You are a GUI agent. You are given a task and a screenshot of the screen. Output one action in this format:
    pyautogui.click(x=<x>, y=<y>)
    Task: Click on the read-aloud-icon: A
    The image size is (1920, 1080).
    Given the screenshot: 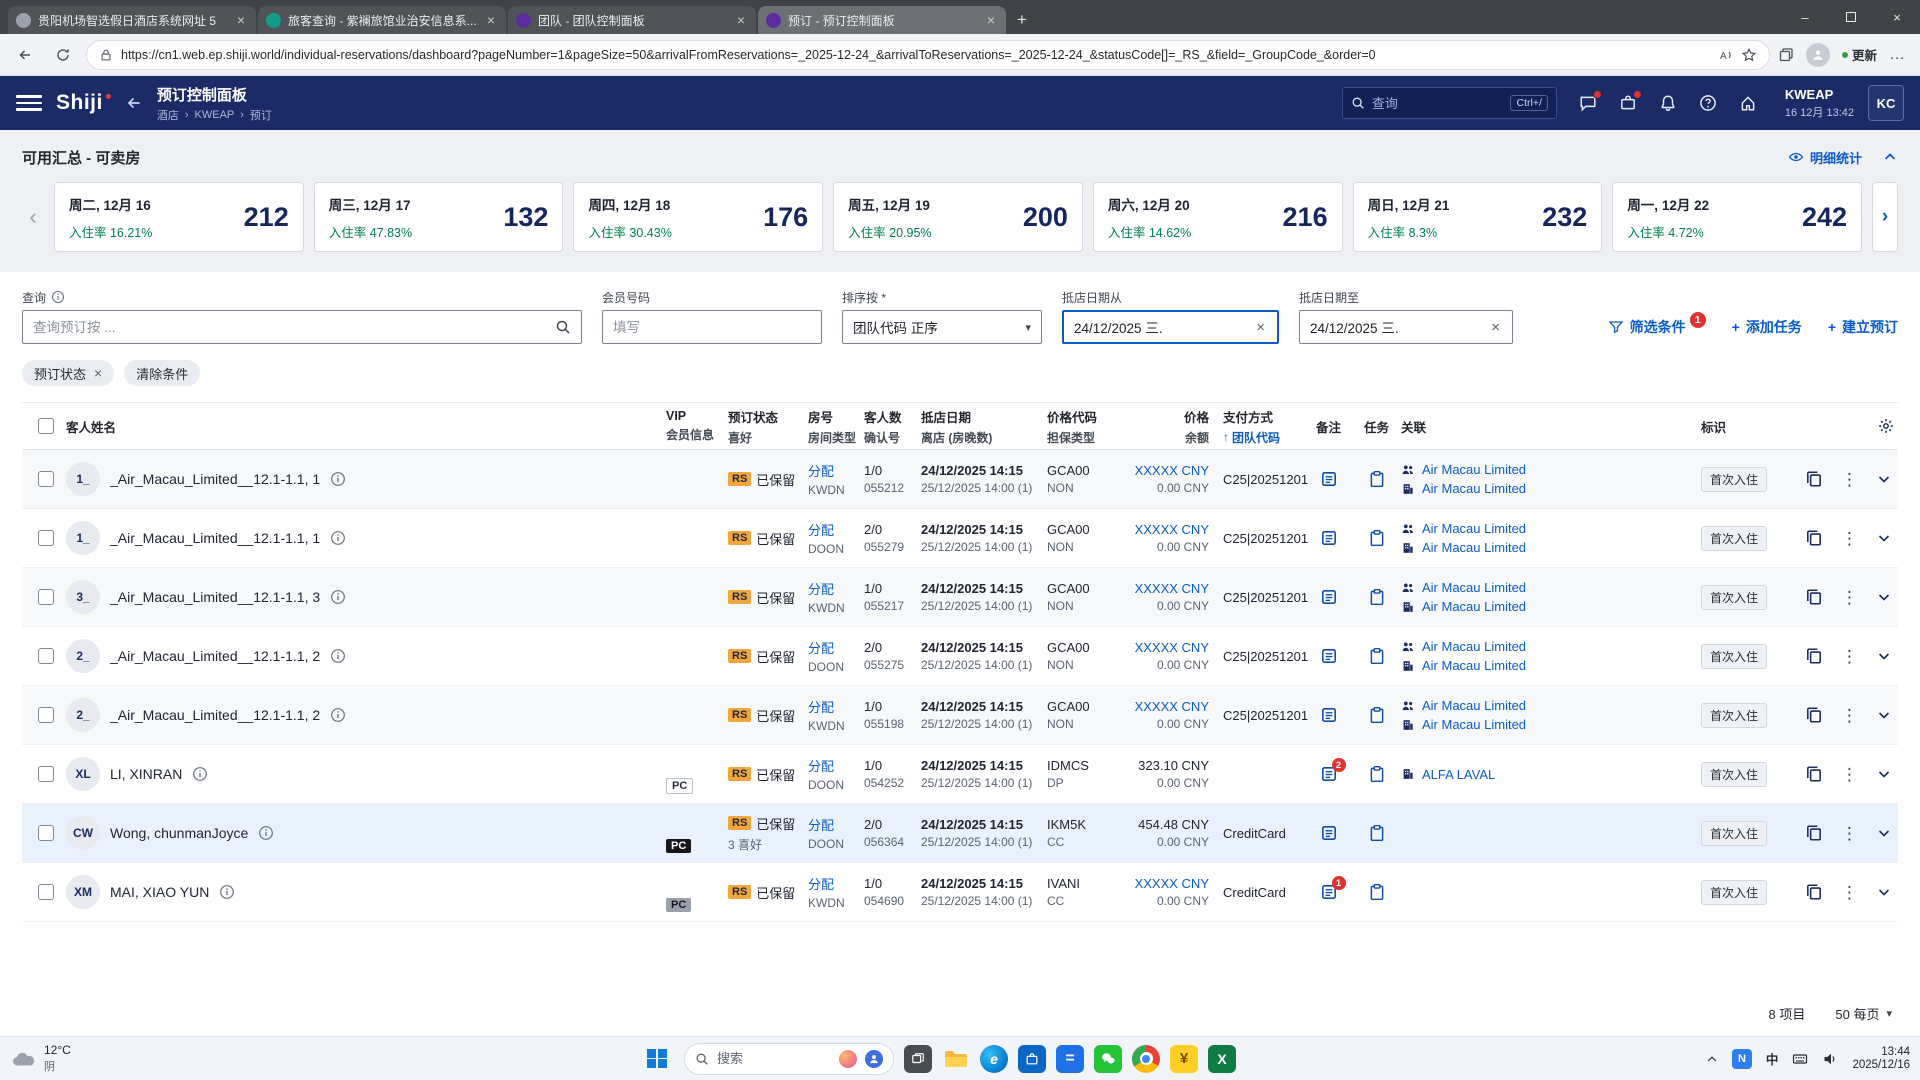 What is the action you would take?
    pyautogui.click(x=1725, y=55)
    